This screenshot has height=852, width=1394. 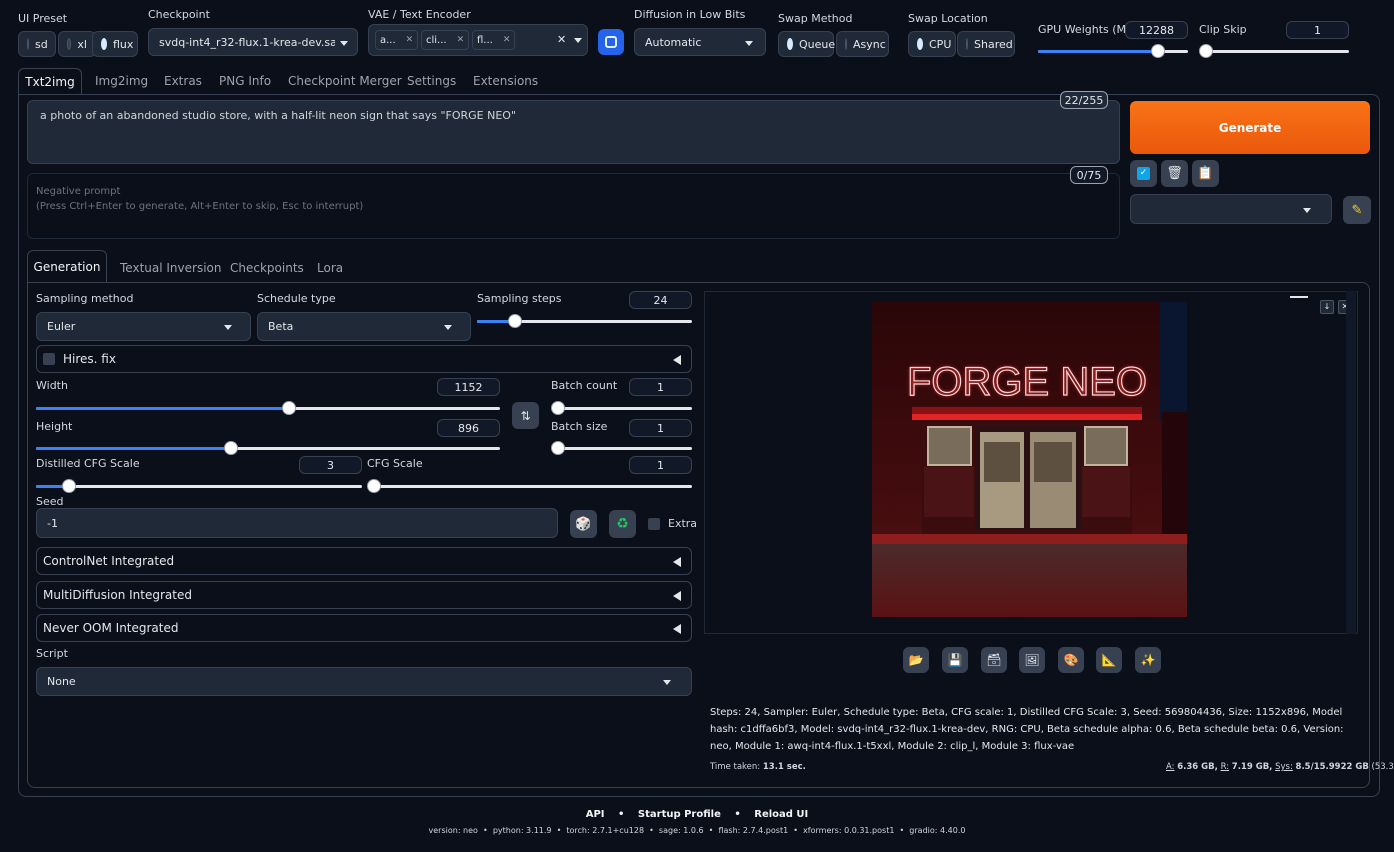 I want to click on gpu-weights-slider, so click(x=1113, y=51).